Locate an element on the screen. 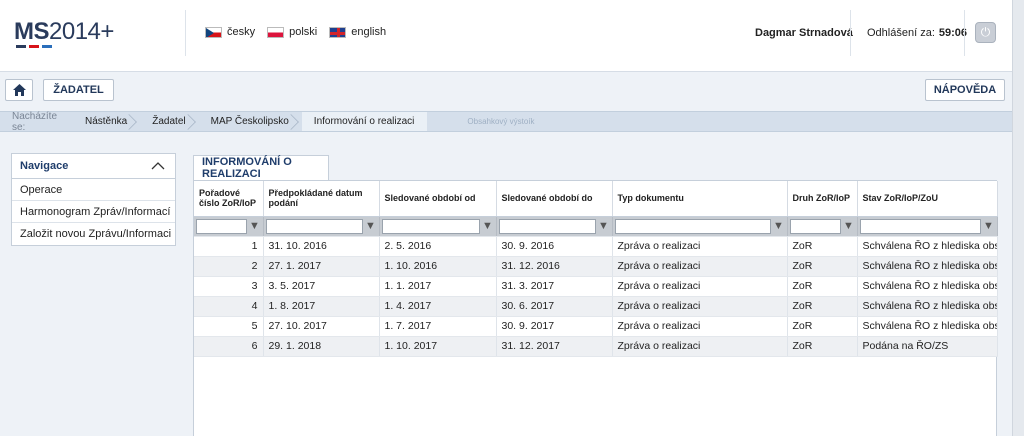 The height and width of the screenshot is (436, 1024). lang-polish: polski is located at coordinates (292, 32).